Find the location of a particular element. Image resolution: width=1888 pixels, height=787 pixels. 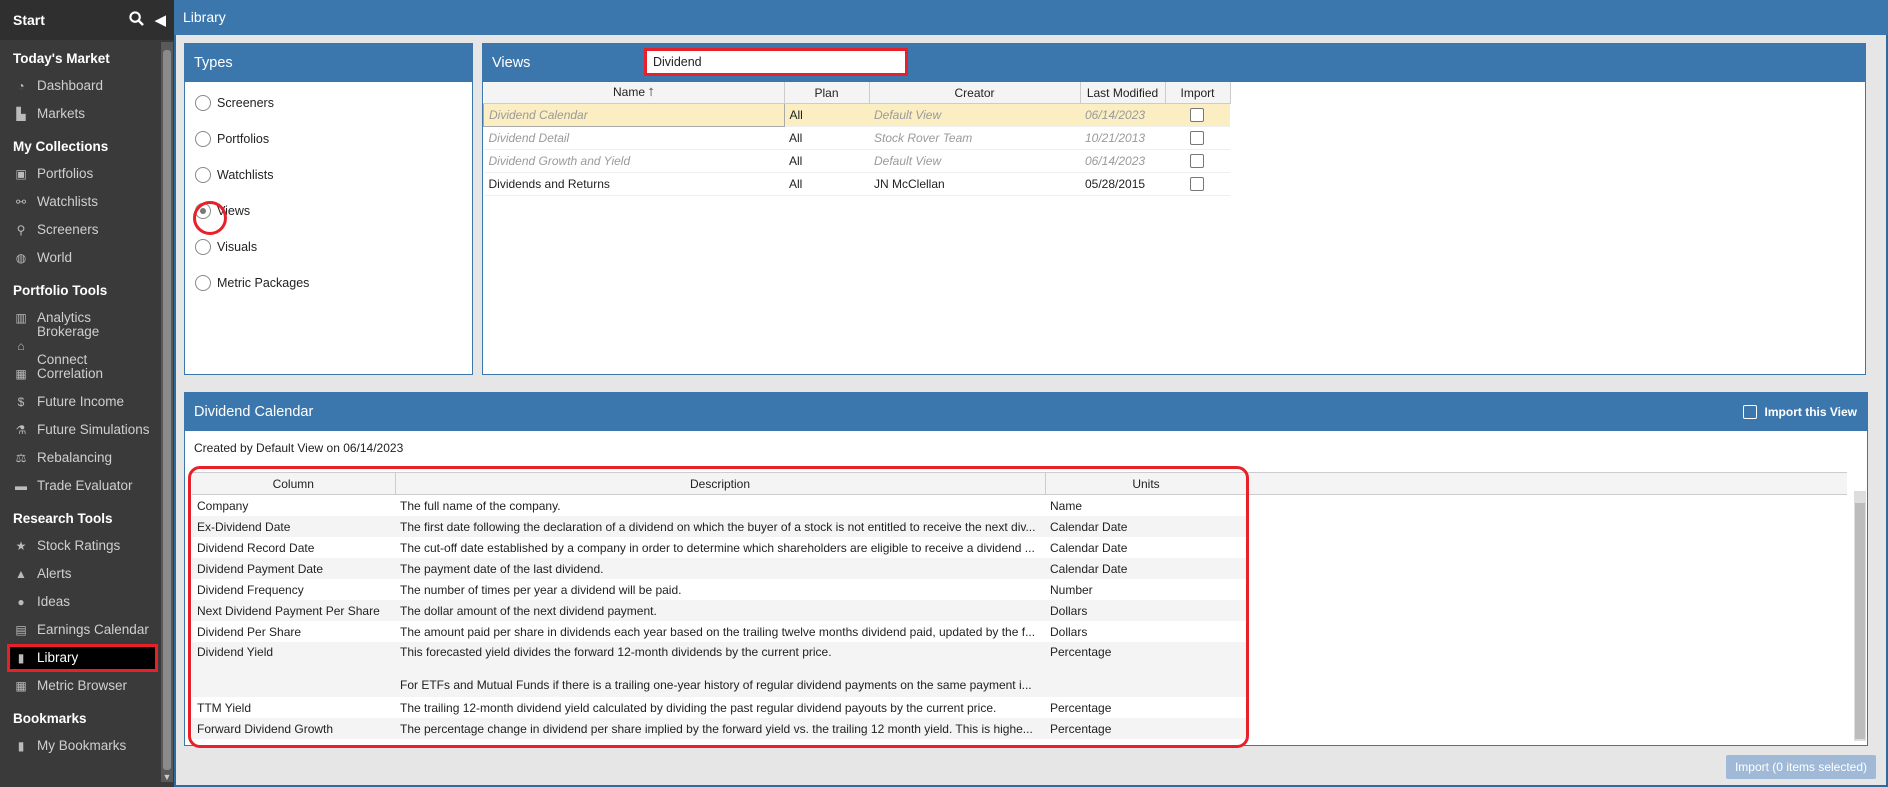

sidebar-item-alerts: ▲ Alerts is located at coordinates (76, 574).